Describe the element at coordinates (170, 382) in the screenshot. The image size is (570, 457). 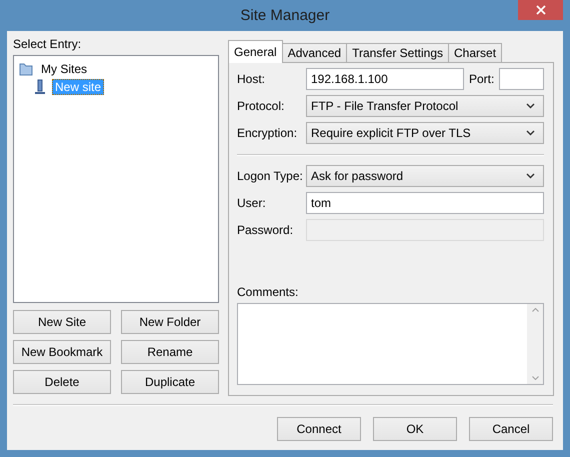
I see `null: Duplicate` at that location.